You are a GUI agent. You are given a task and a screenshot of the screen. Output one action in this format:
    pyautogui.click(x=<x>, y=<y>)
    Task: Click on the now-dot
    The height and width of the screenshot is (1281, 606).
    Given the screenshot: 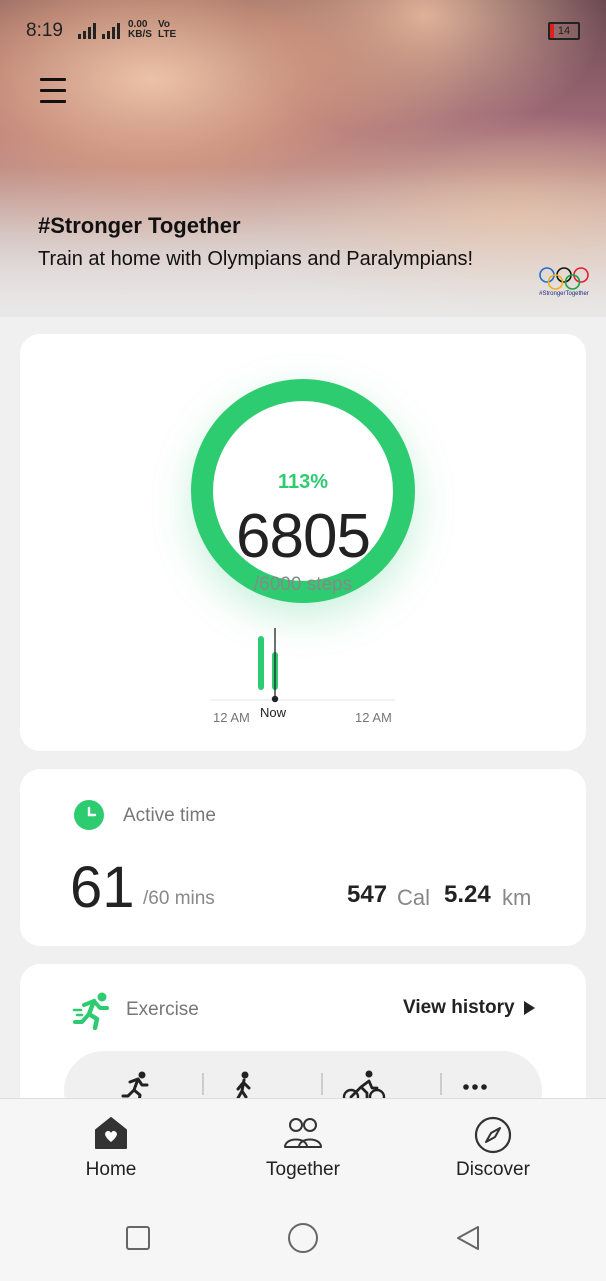 What is the action you would take?
    pyautogui.click(x=275, y=699)
    